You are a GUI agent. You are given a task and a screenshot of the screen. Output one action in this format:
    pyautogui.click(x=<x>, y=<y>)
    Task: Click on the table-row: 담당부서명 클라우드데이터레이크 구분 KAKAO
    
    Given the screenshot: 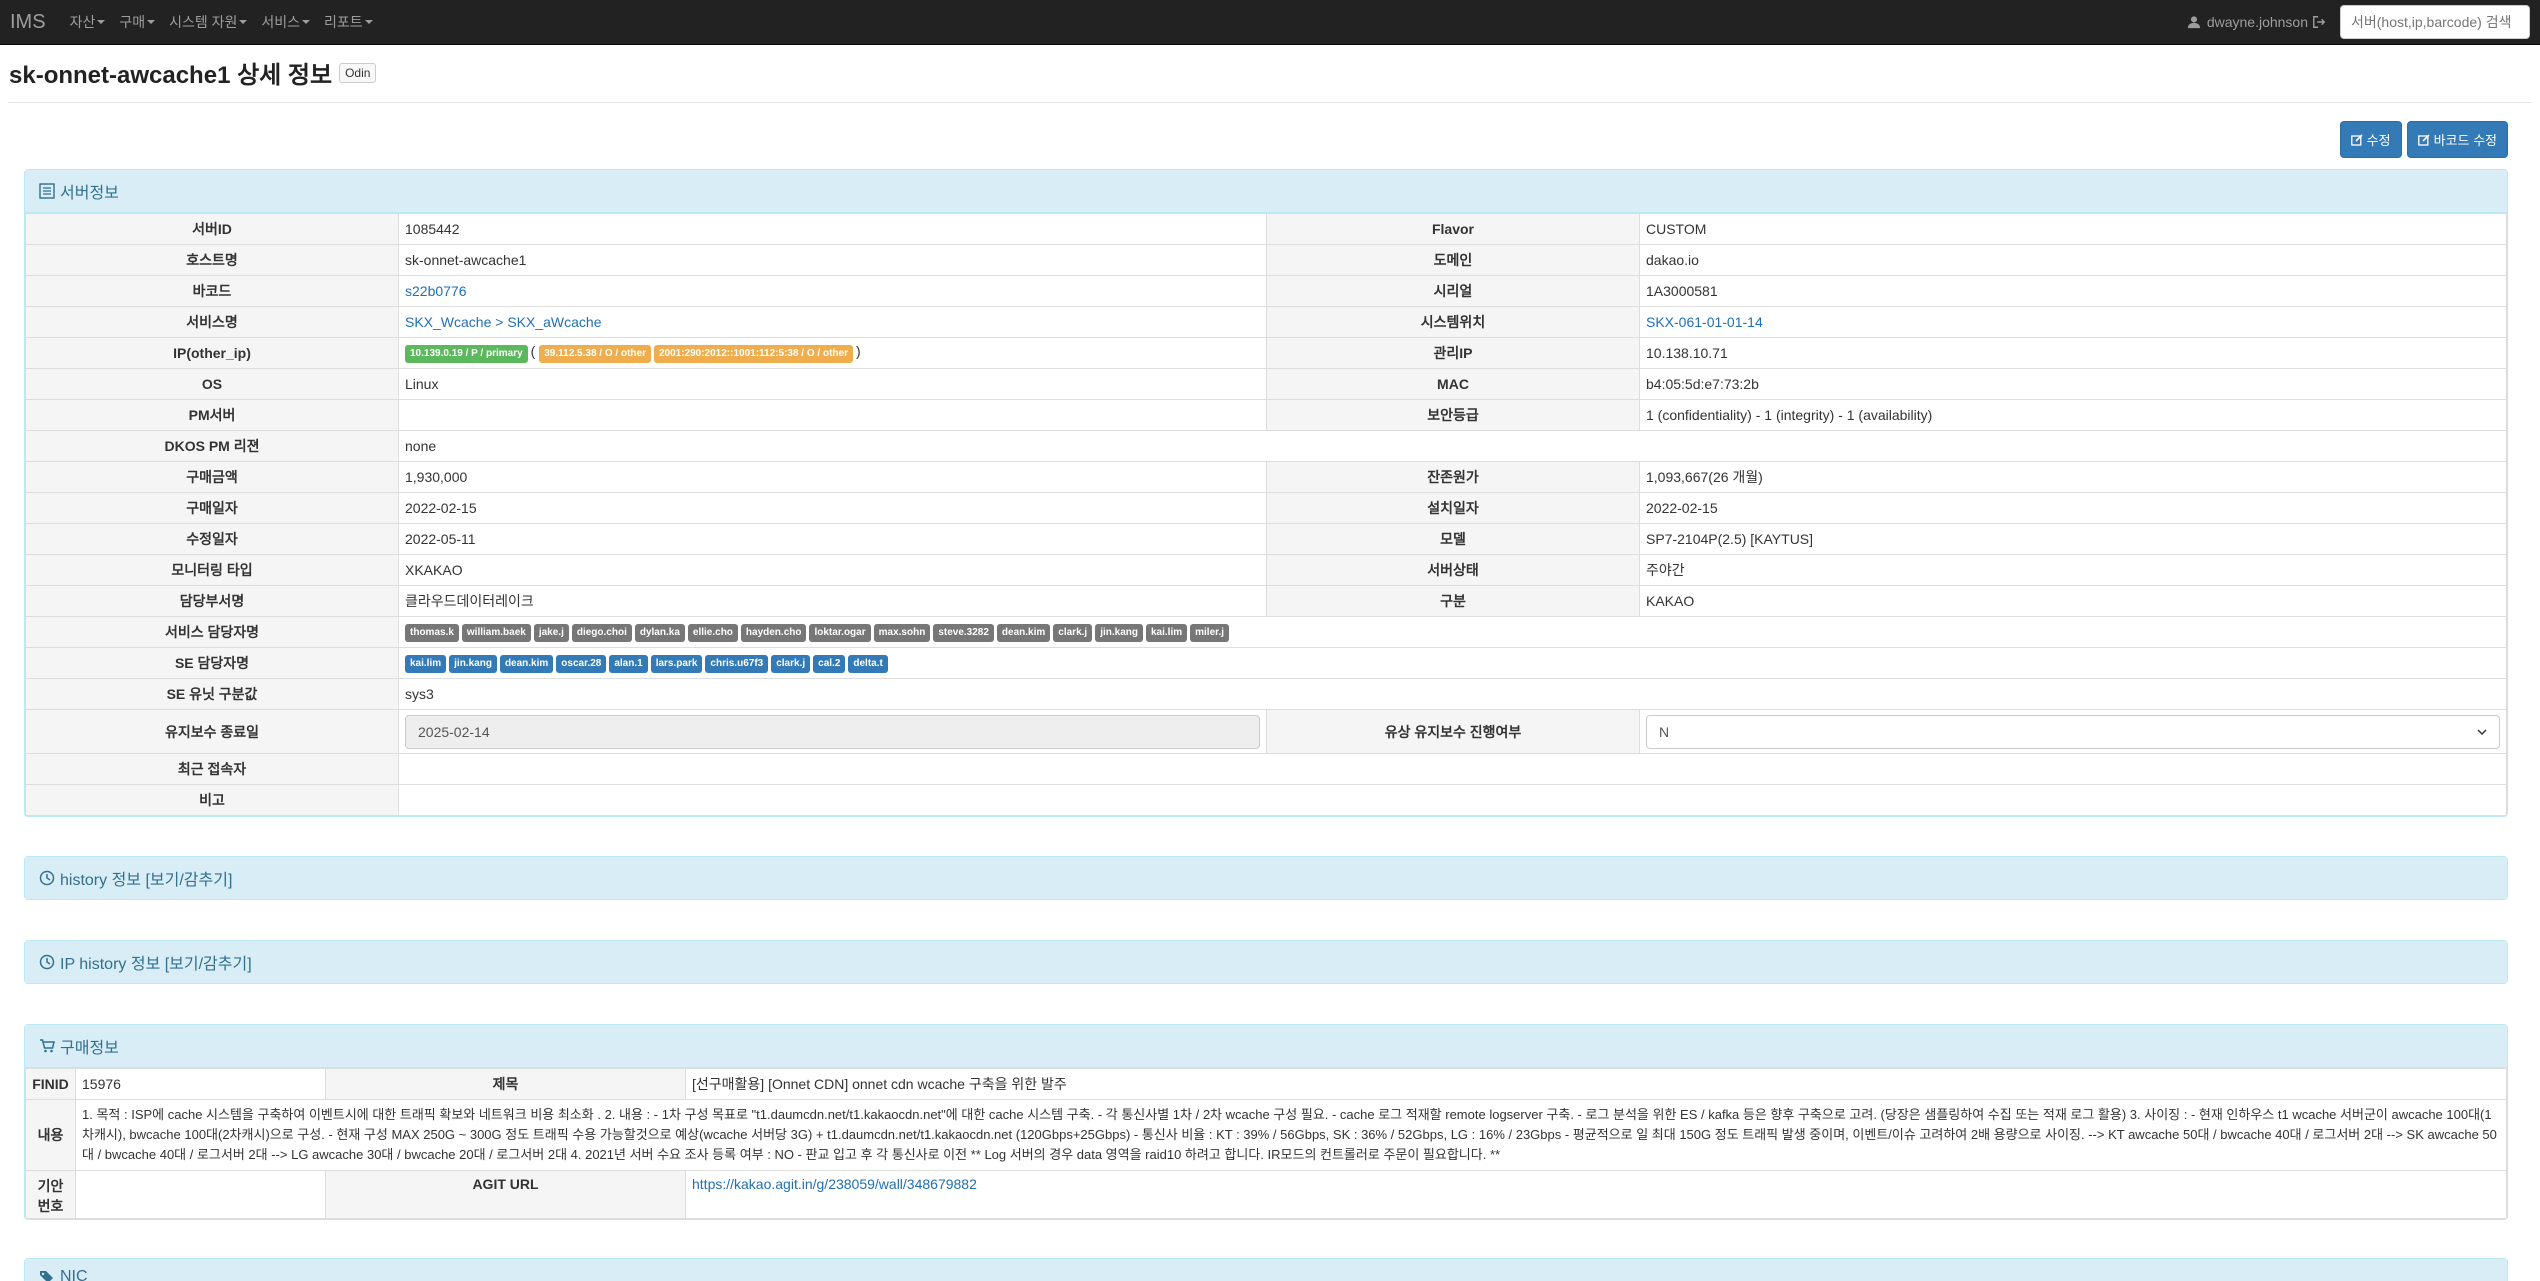 What is the action you would take?
    pyautogui.click(x=1266, y=601)
    